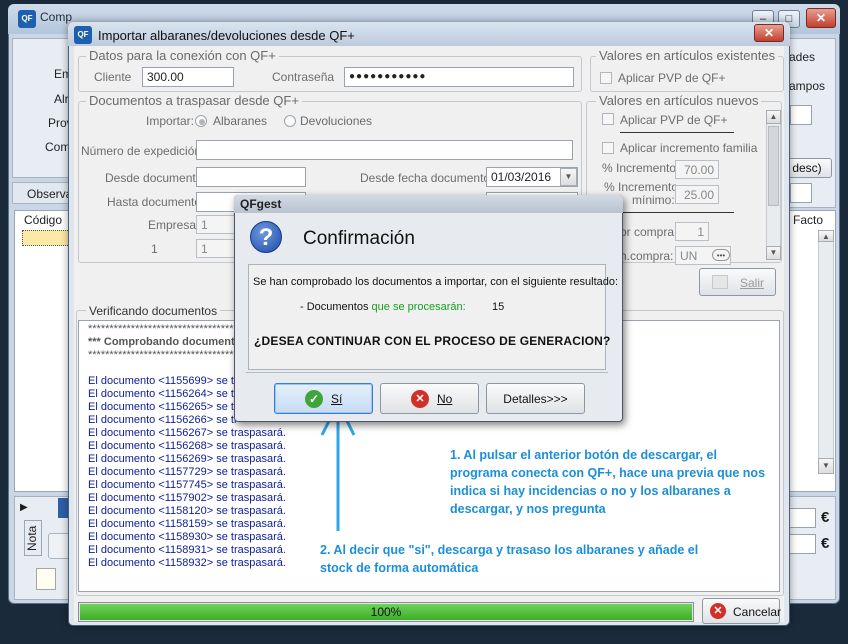 The height and width of the screenshot is (644, 848). Describe the element at coordinates (386, 612) in the screenshot. I see `progress-bar: 100%` at that location.